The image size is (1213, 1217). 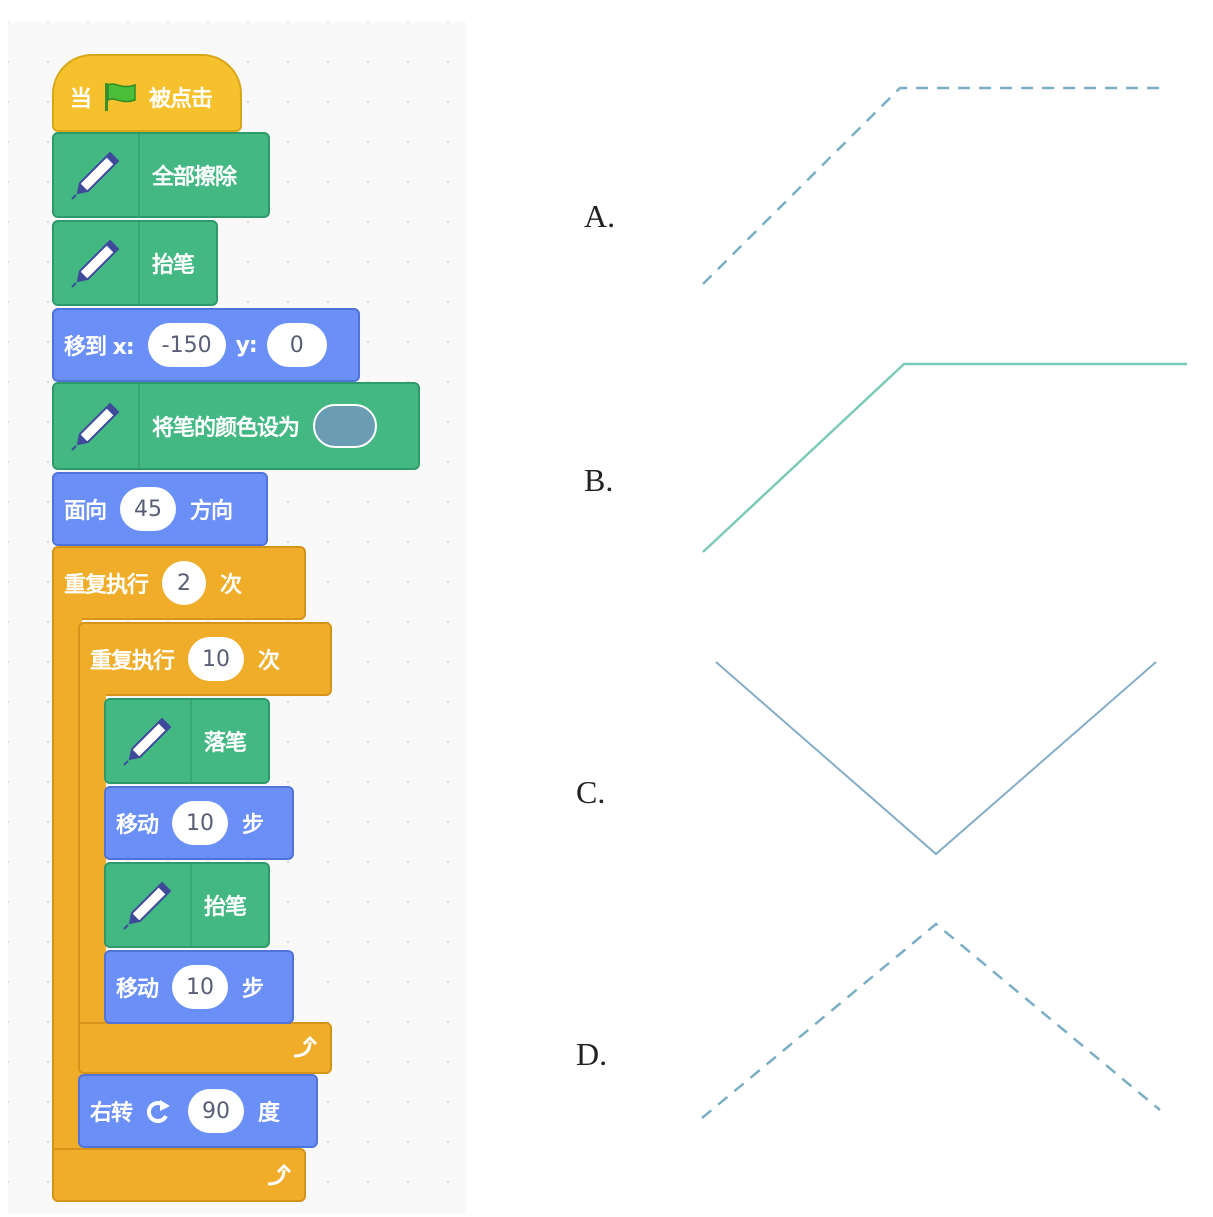 I want to click on option-b-path, so click(x=944, y=457).